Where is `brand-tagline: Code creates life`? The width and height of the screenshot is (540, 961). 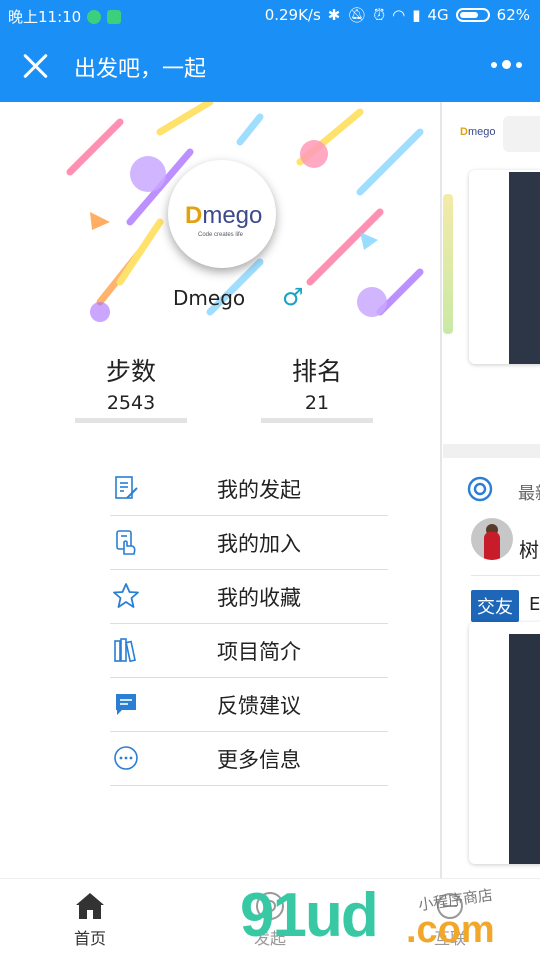
brand-tagline: Code creates life is located at coordinates (221, 235).